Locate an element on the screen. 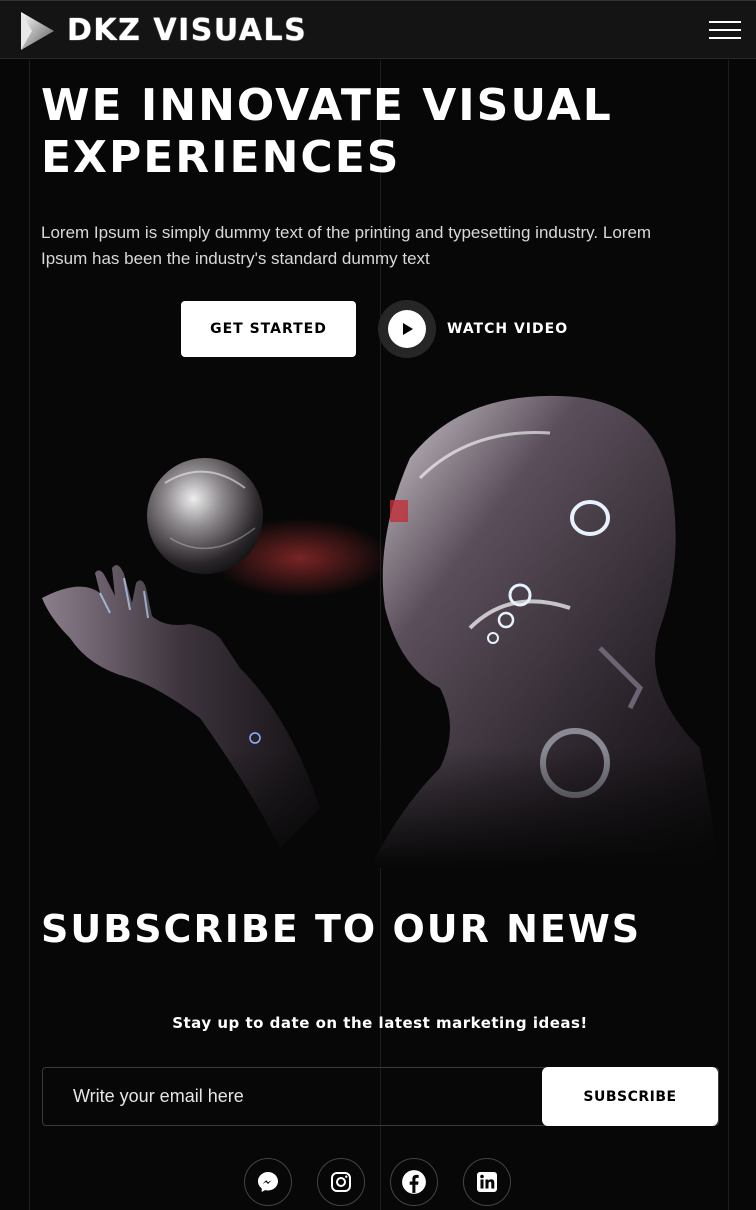 This screenshot has height=1210, width=756. hamburger-menu-icon is located at coordinates (725, 31).